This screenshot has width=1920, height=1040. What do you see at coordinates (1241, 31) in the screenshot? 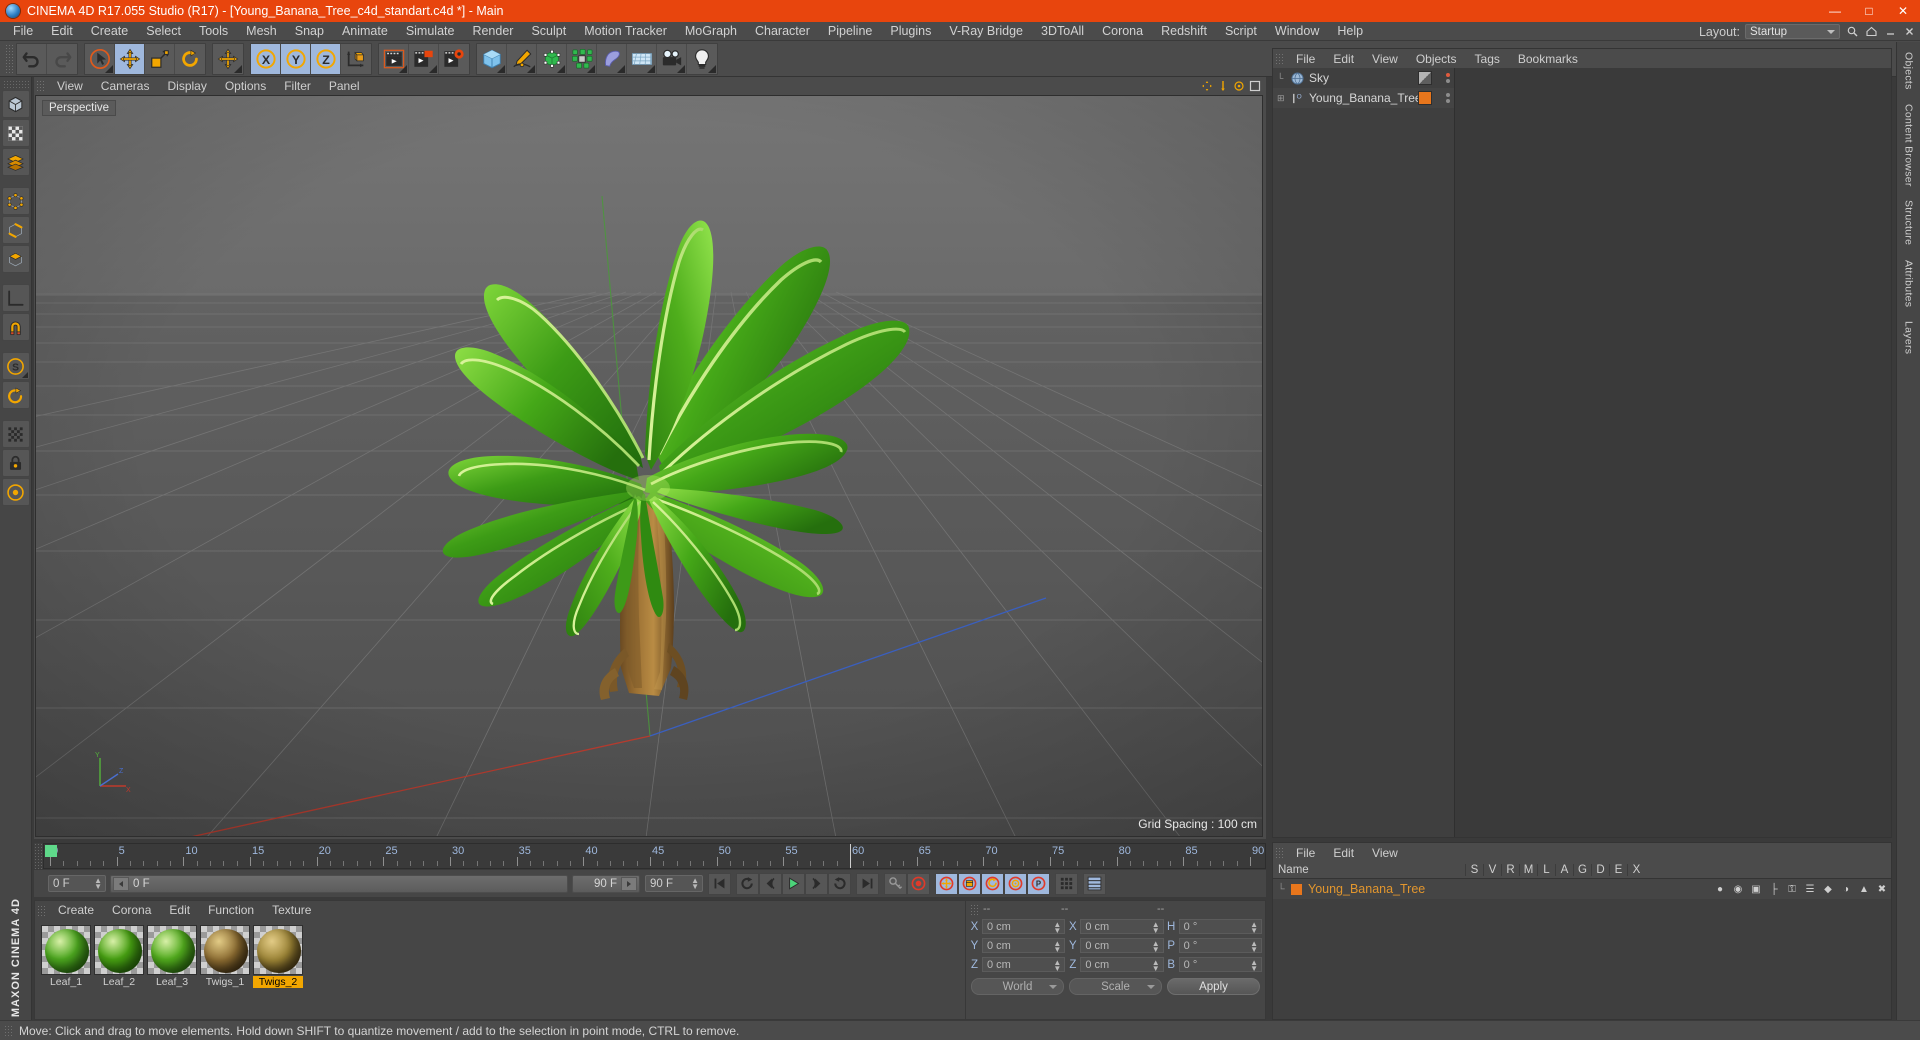
I see `menu-script: Script` at bounding box center [1241, 31].